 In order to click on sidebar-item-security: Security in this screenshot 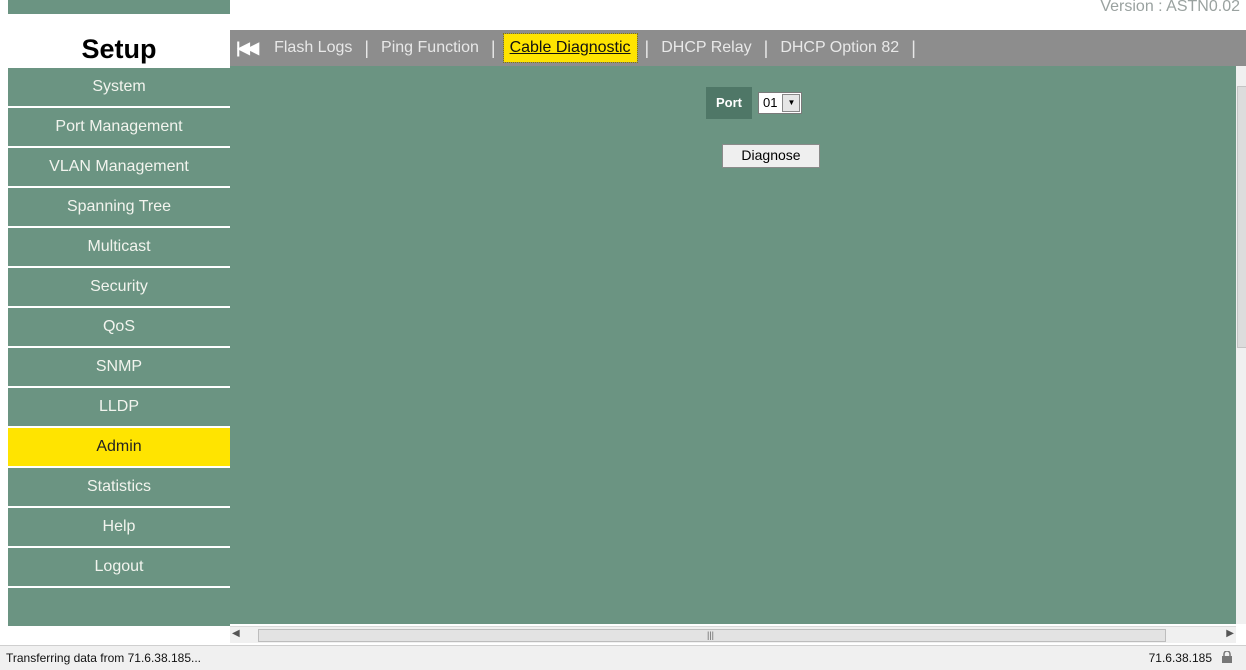, I will do `click(119, 287)`.